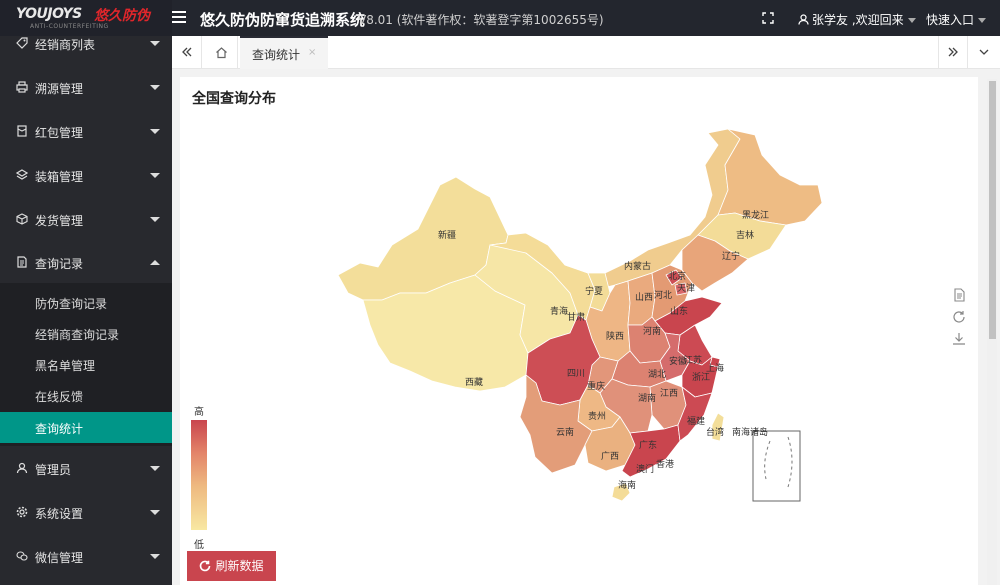  I want to click on label-zhejiang: 浙江, so click(701, 377).